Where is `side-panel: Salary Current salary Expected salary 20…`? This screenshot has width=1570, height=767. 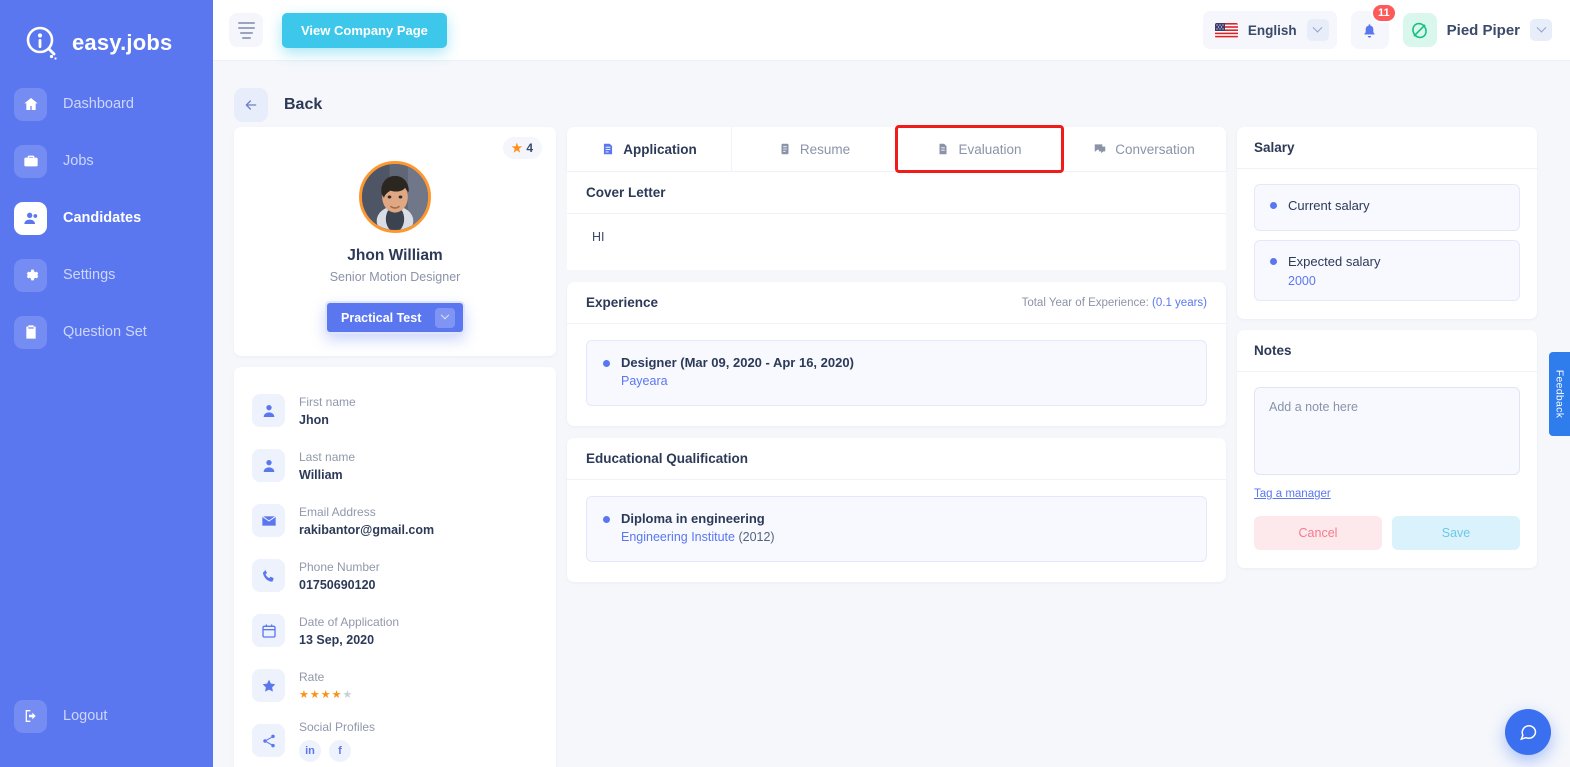 side-panel: Salary Current salary Expected salary 20… is located at coordinates (1387, 347).